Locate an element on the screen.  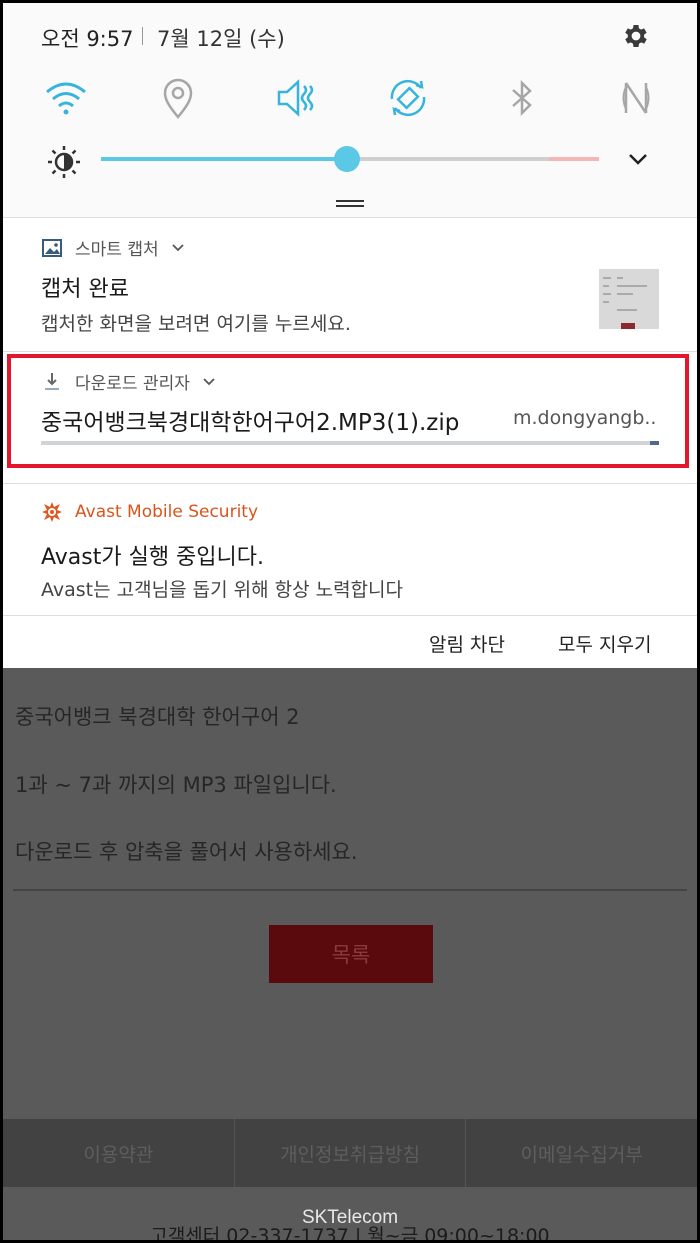
wifi-icon is located at coordinates (66, 98).